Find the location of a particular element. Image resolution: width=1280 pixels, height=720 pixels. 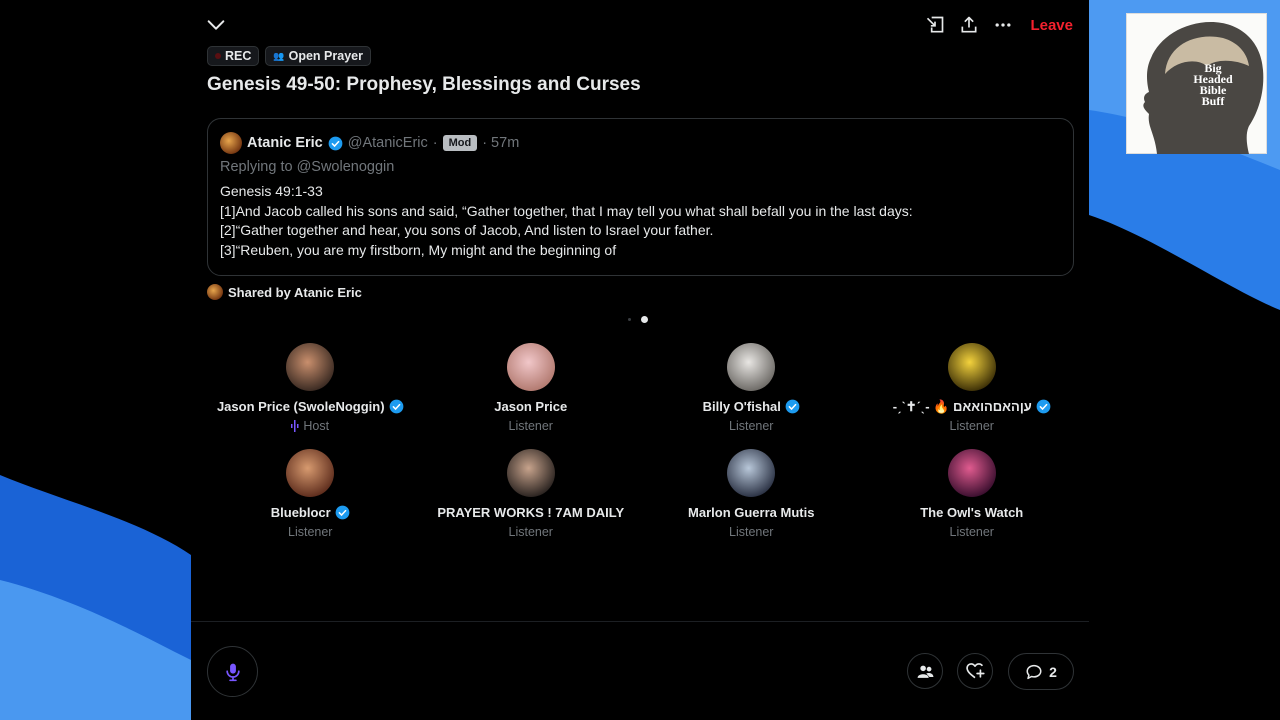

topic-badge: 👥 Open Prayer is located at coordinates (318, 56).